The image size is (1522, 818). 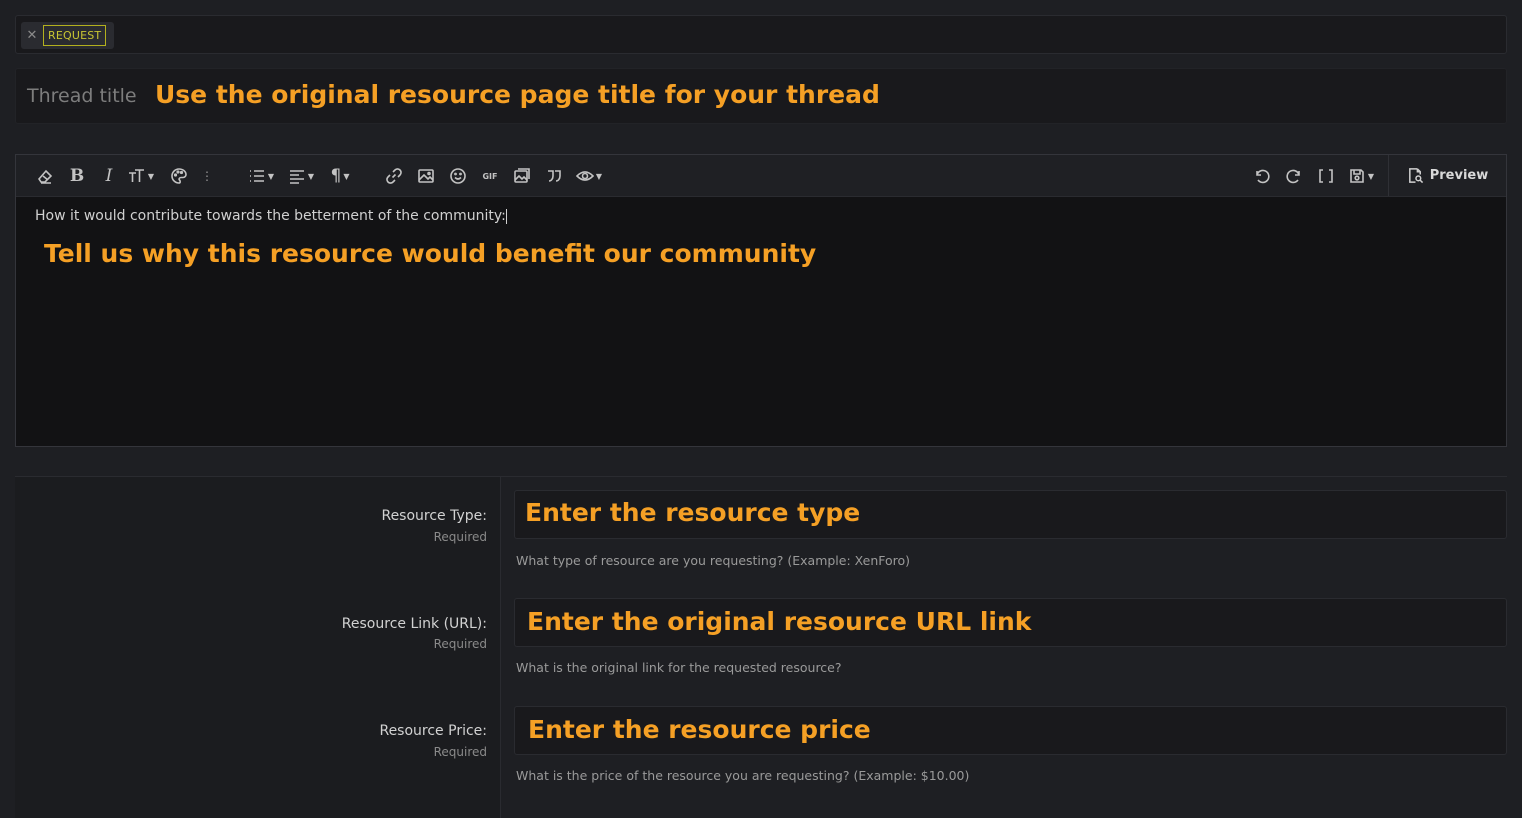 I want to click on image-icon, so click(x=426, y=176).